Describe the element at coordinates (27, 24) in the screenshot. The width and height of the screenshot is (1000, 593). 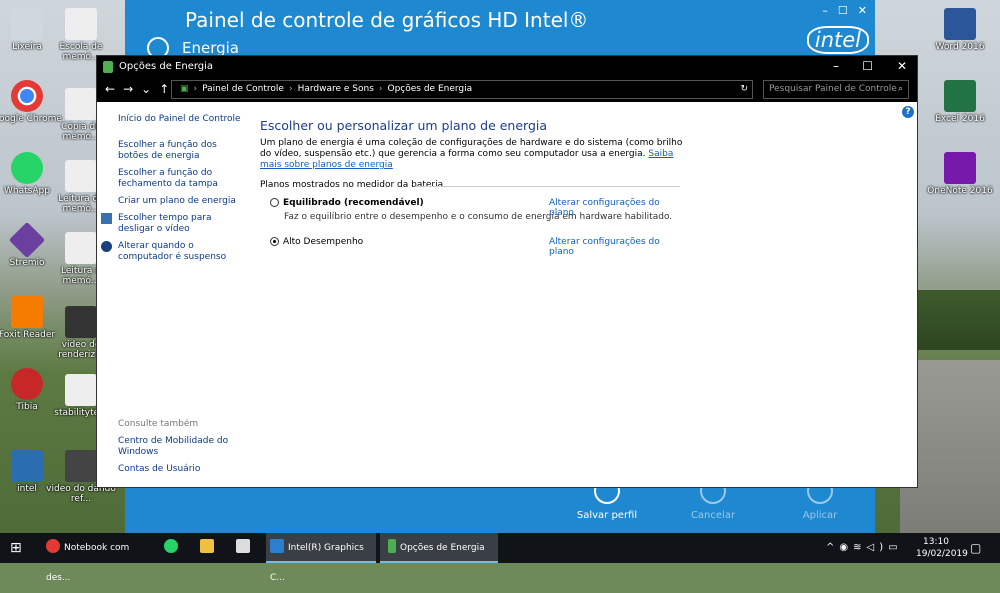
I see `recycle-bin-icon` at that location.